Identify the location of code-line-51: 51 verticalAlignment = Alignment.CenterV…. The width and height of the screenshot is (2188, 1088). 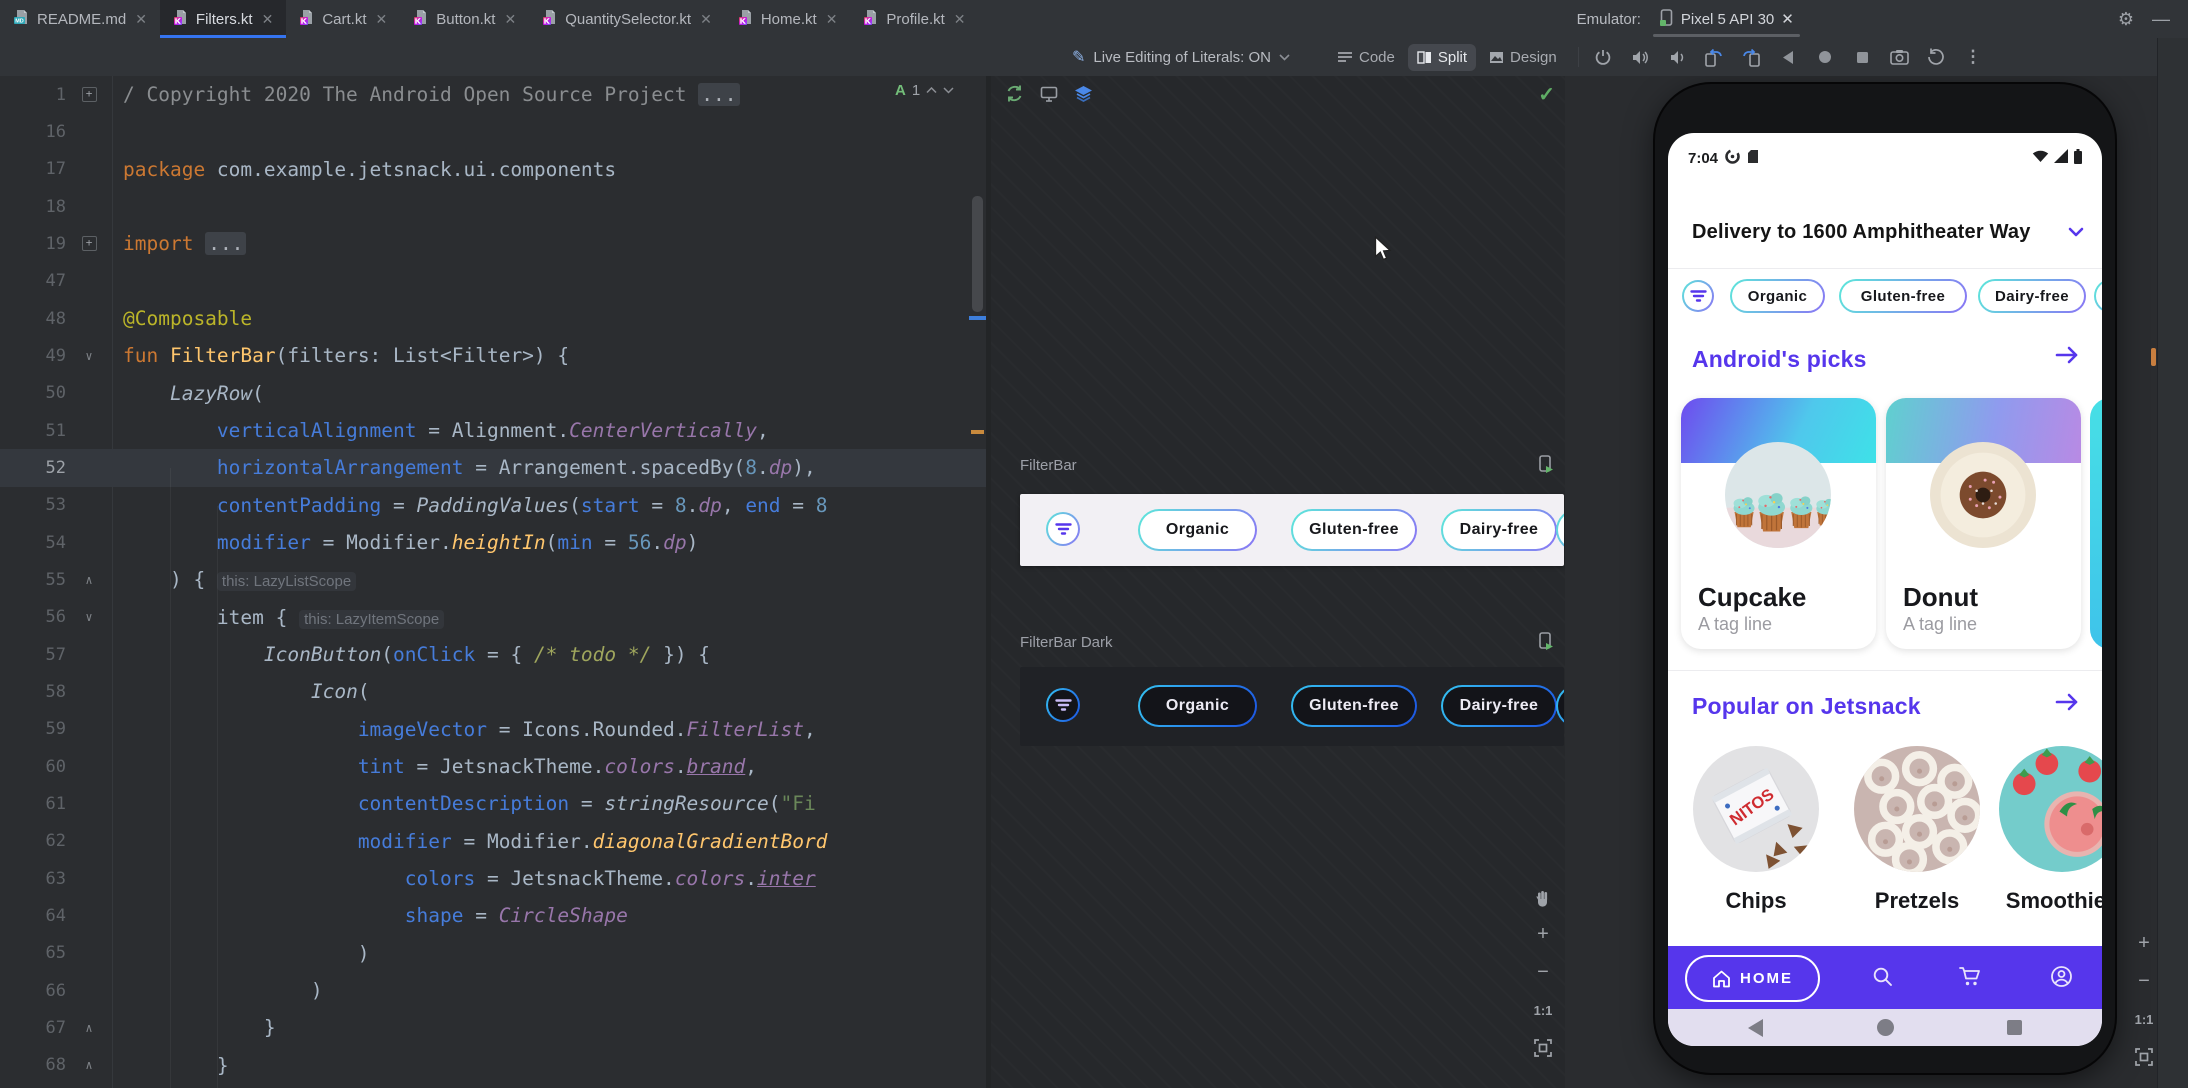
(493, 430).